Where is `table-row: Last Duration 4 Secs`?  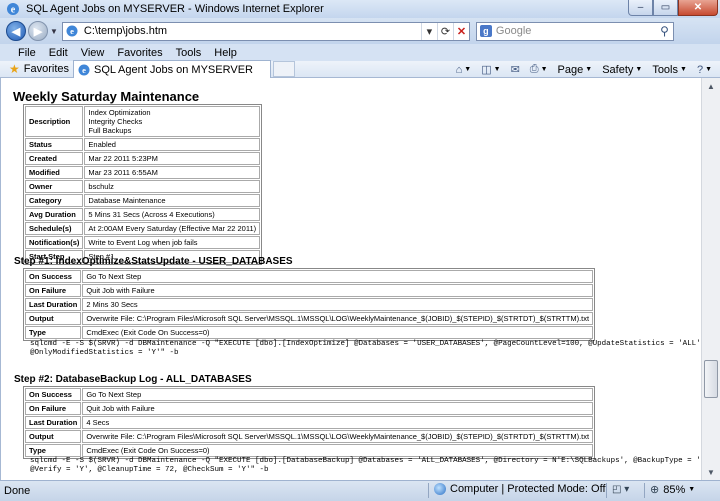 table-row: Last Duration 4 Secs is located at coordinates (309, 422).